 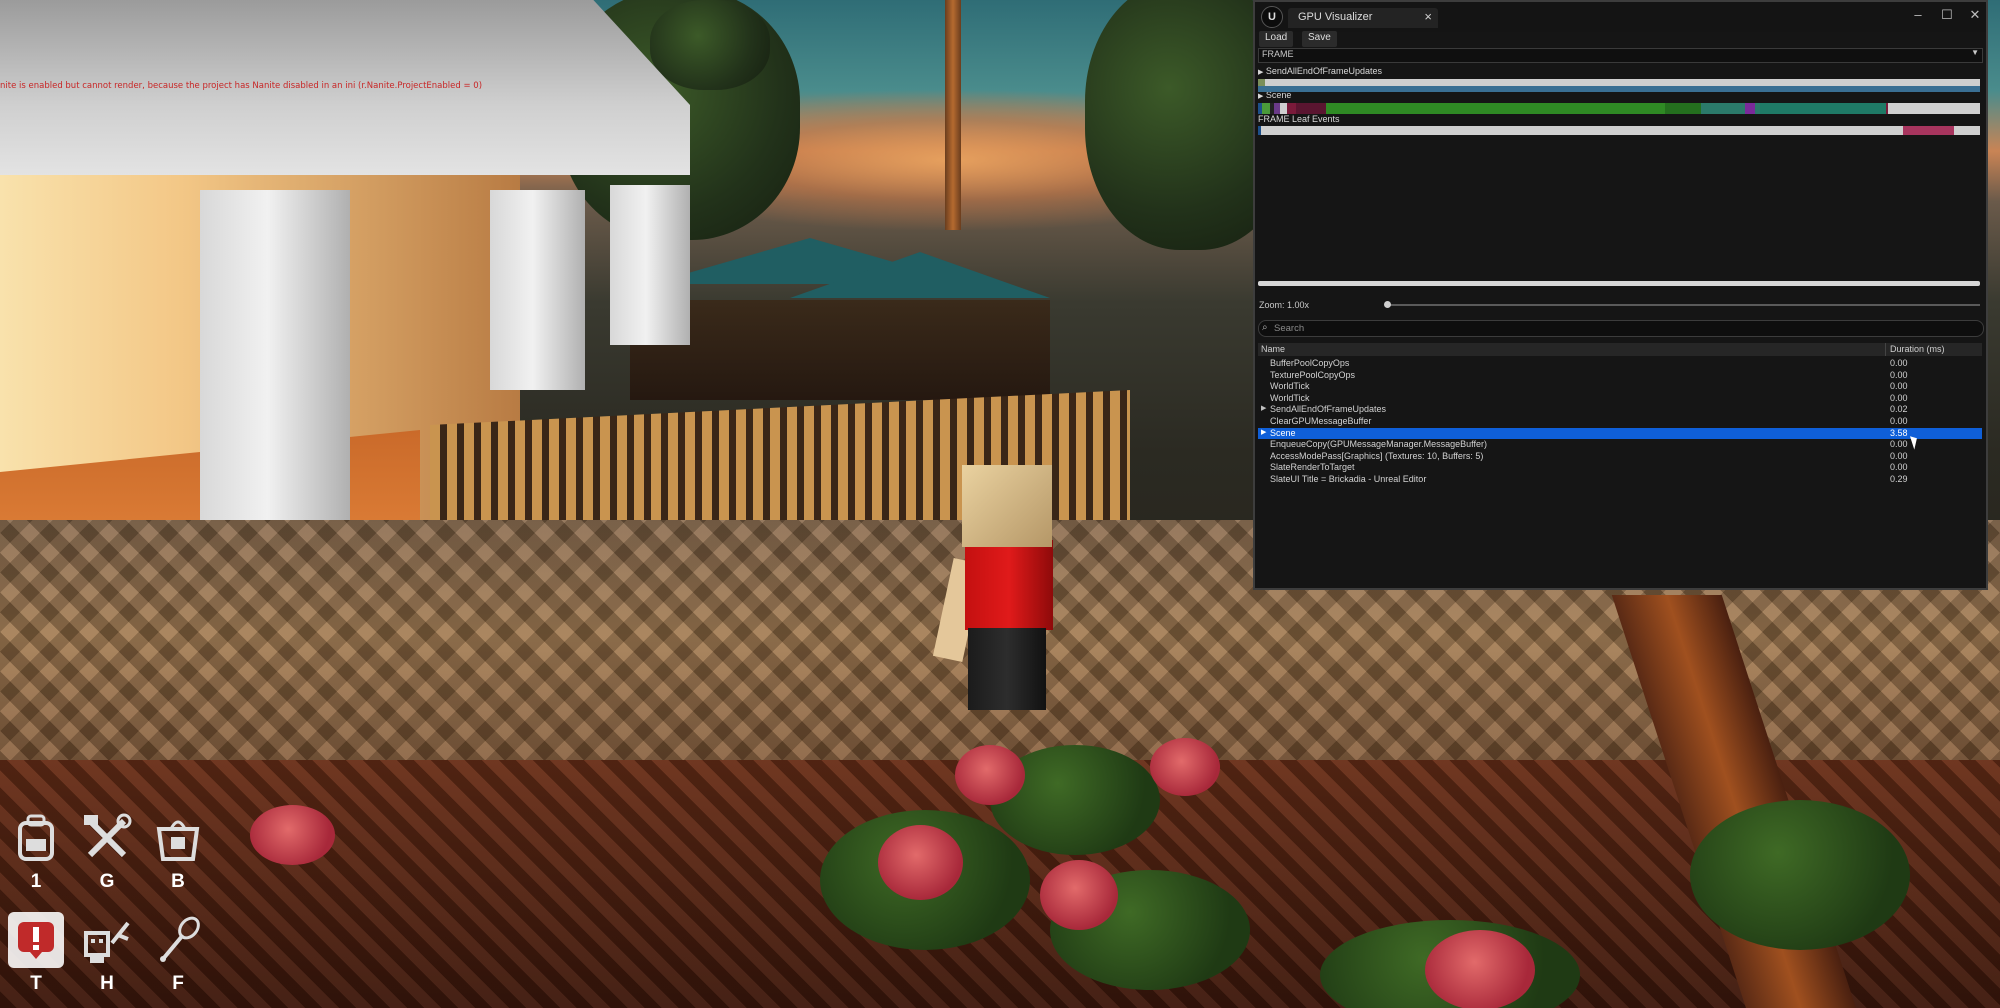 What do you see at coordinates (1620, 349) in the screenshot?
I see `events-table-header: Name Duration (ms)` at bounding box center [1620, 349].